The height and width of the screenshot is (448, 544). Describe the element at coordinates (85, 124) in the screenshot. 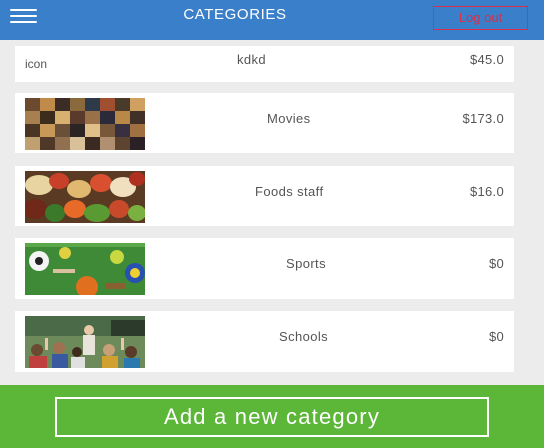

I see `movies-thumbnail-image` at that location.